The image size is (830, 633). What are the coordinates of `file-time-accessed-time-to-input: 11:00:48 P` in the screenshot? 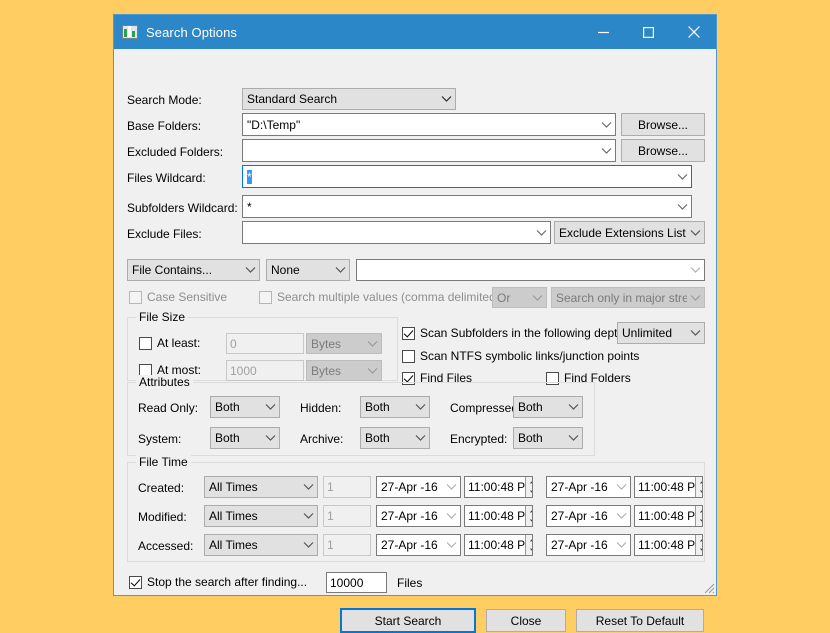 It's located at (668, 545).